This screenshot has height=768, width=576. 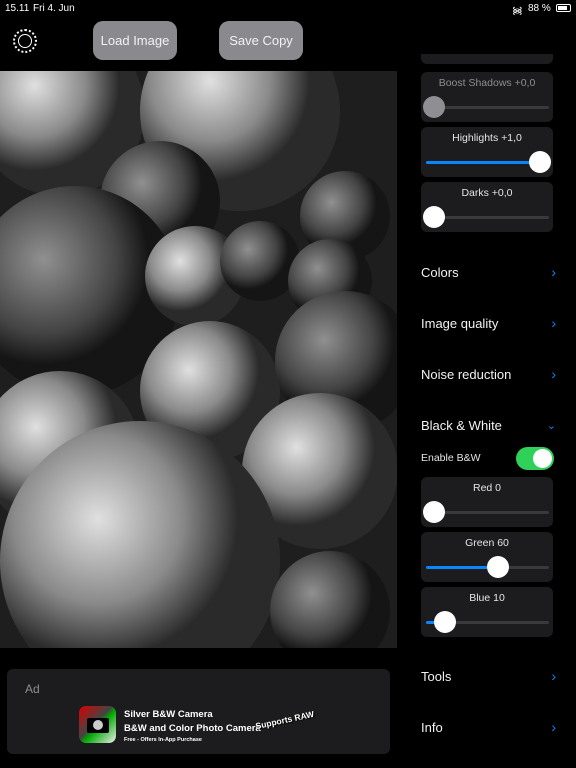 What do you see at coordinates (551, 425) in the screenshot?
I see `chevron-down-icon: ⌄` at bounding box center [551, 425].